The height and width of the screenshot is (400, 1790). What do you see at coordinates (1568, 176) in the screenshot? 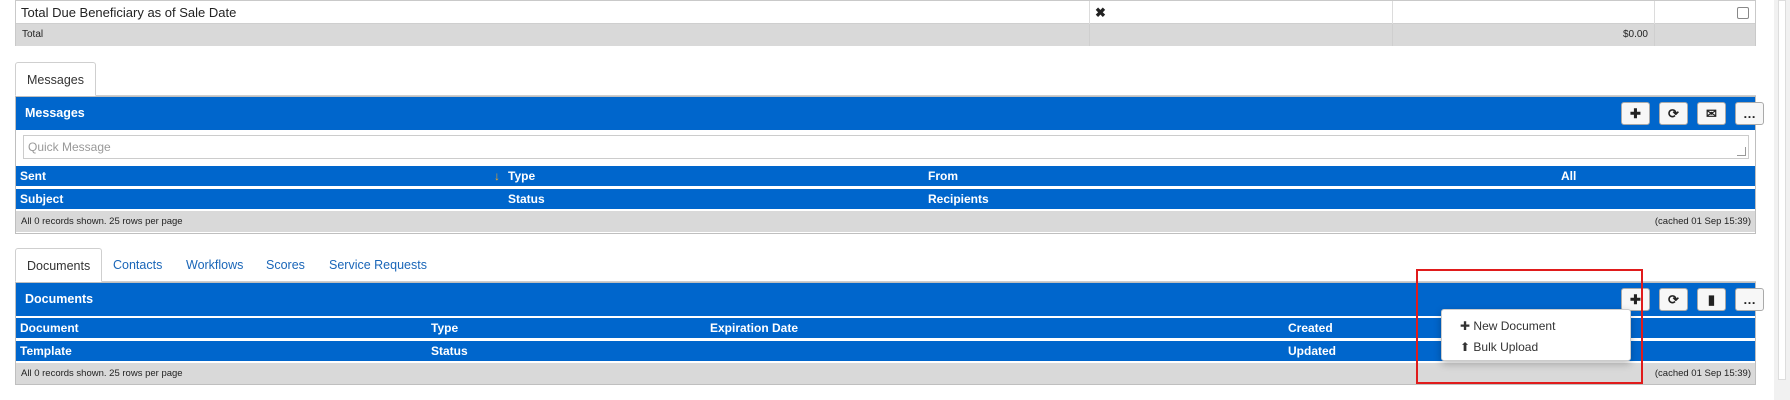
I see `column-all: All` at bounding box center [1568, 176].